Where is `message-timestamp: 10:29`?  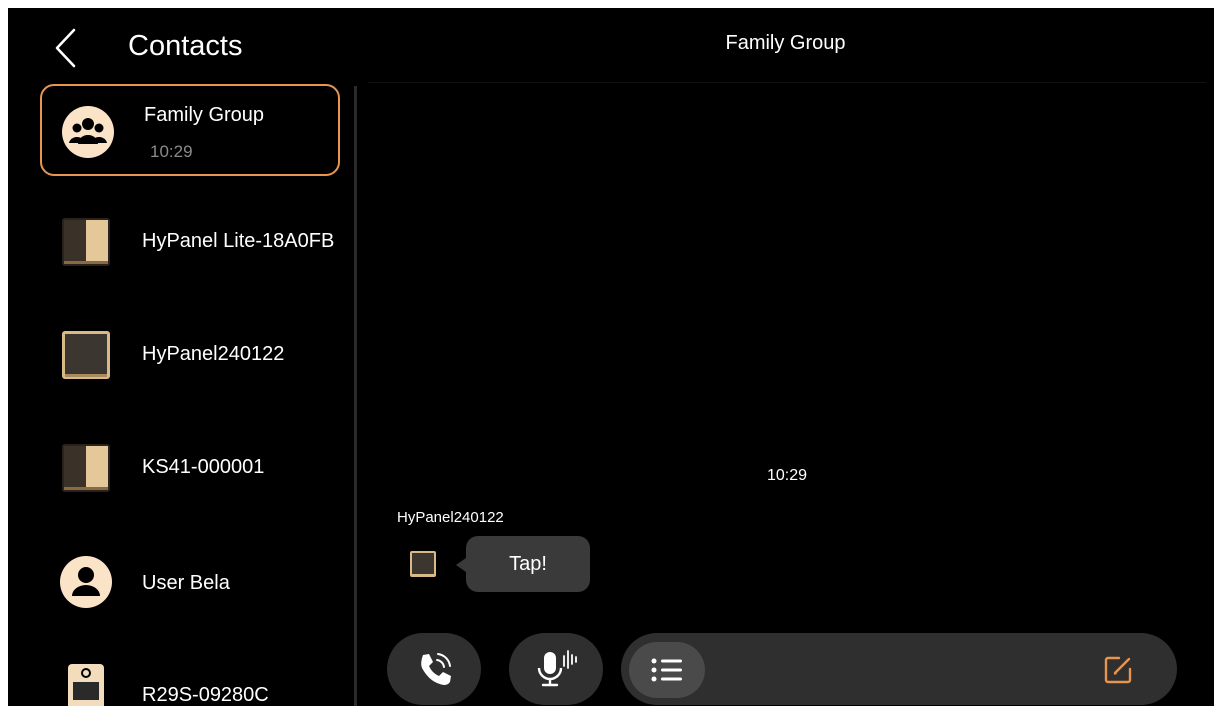
message-timestamp: 10:29 is located at coordinates (787, 475).